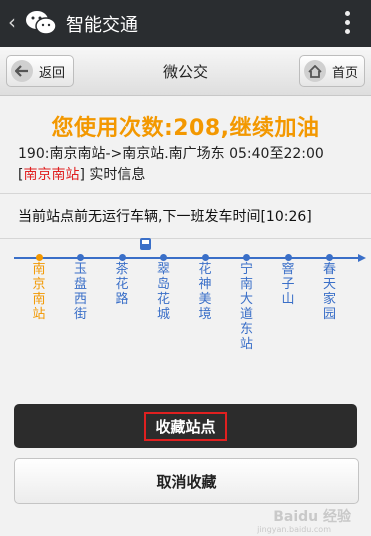 The width and height of the screenshot is (371, 536). I want to click on stop-name: 玉盘西街, so click(81, 292).